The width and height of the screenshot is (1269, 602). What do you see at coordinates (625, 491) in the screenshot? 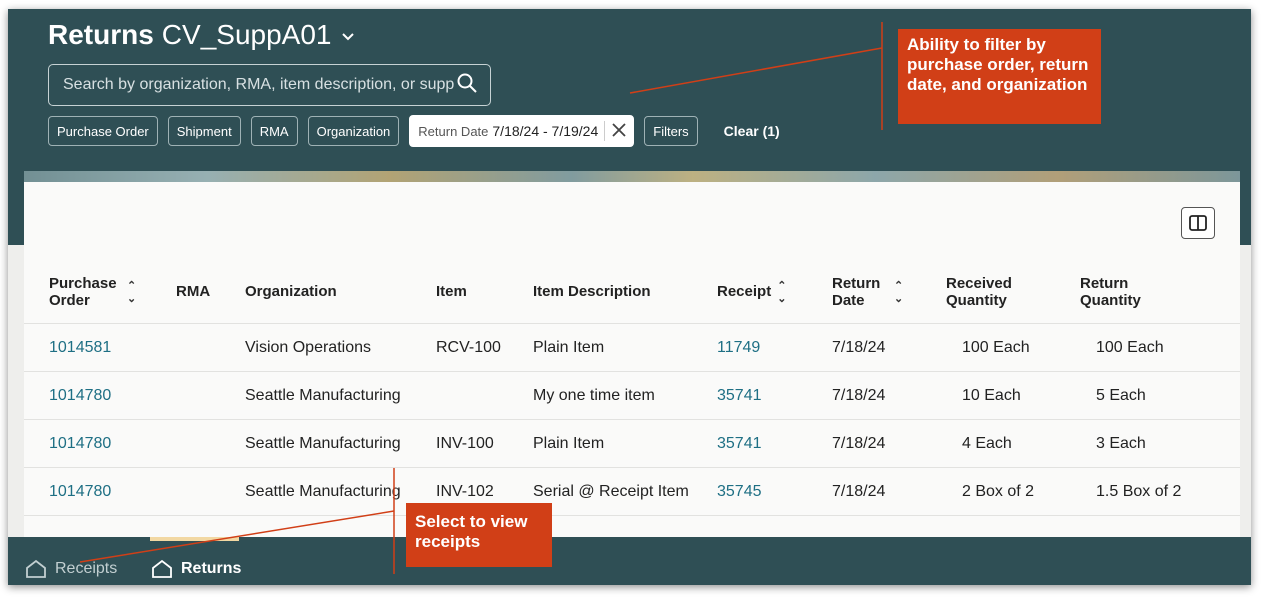
I see `item-description-cell: Serial @ Receipt Item` at bounding box center [625, 491].